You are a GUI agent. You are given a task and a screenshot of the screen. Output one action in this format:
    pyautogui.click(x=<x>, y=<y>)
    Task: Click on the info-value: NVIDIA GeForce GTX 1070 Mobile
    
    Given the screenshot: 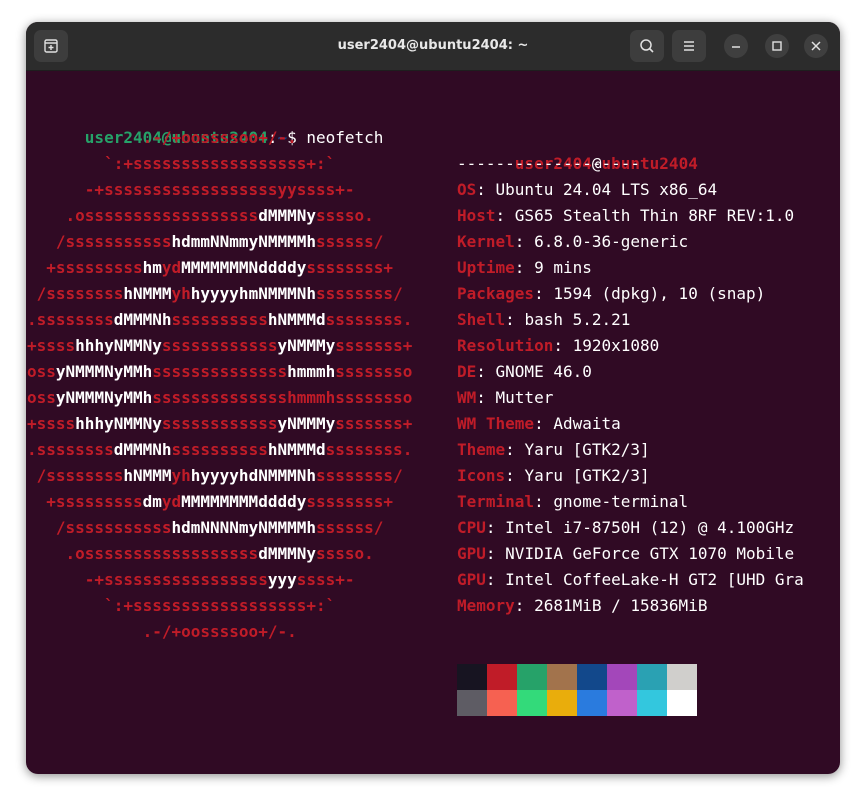 What is the action you would take?
    pyautogui.click(x=650, y=553)
    